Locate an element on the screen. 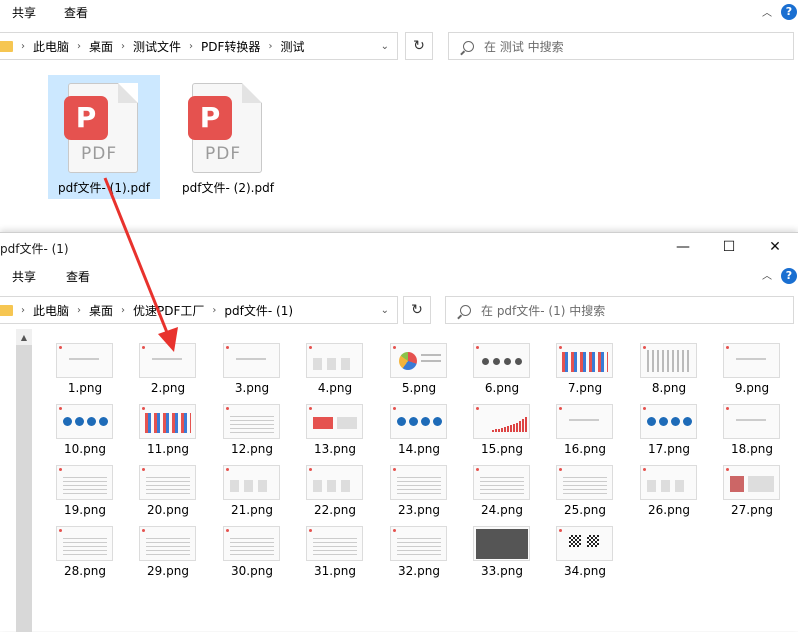  thumbnail-item: 21.png is located at coordinates (255, 494).